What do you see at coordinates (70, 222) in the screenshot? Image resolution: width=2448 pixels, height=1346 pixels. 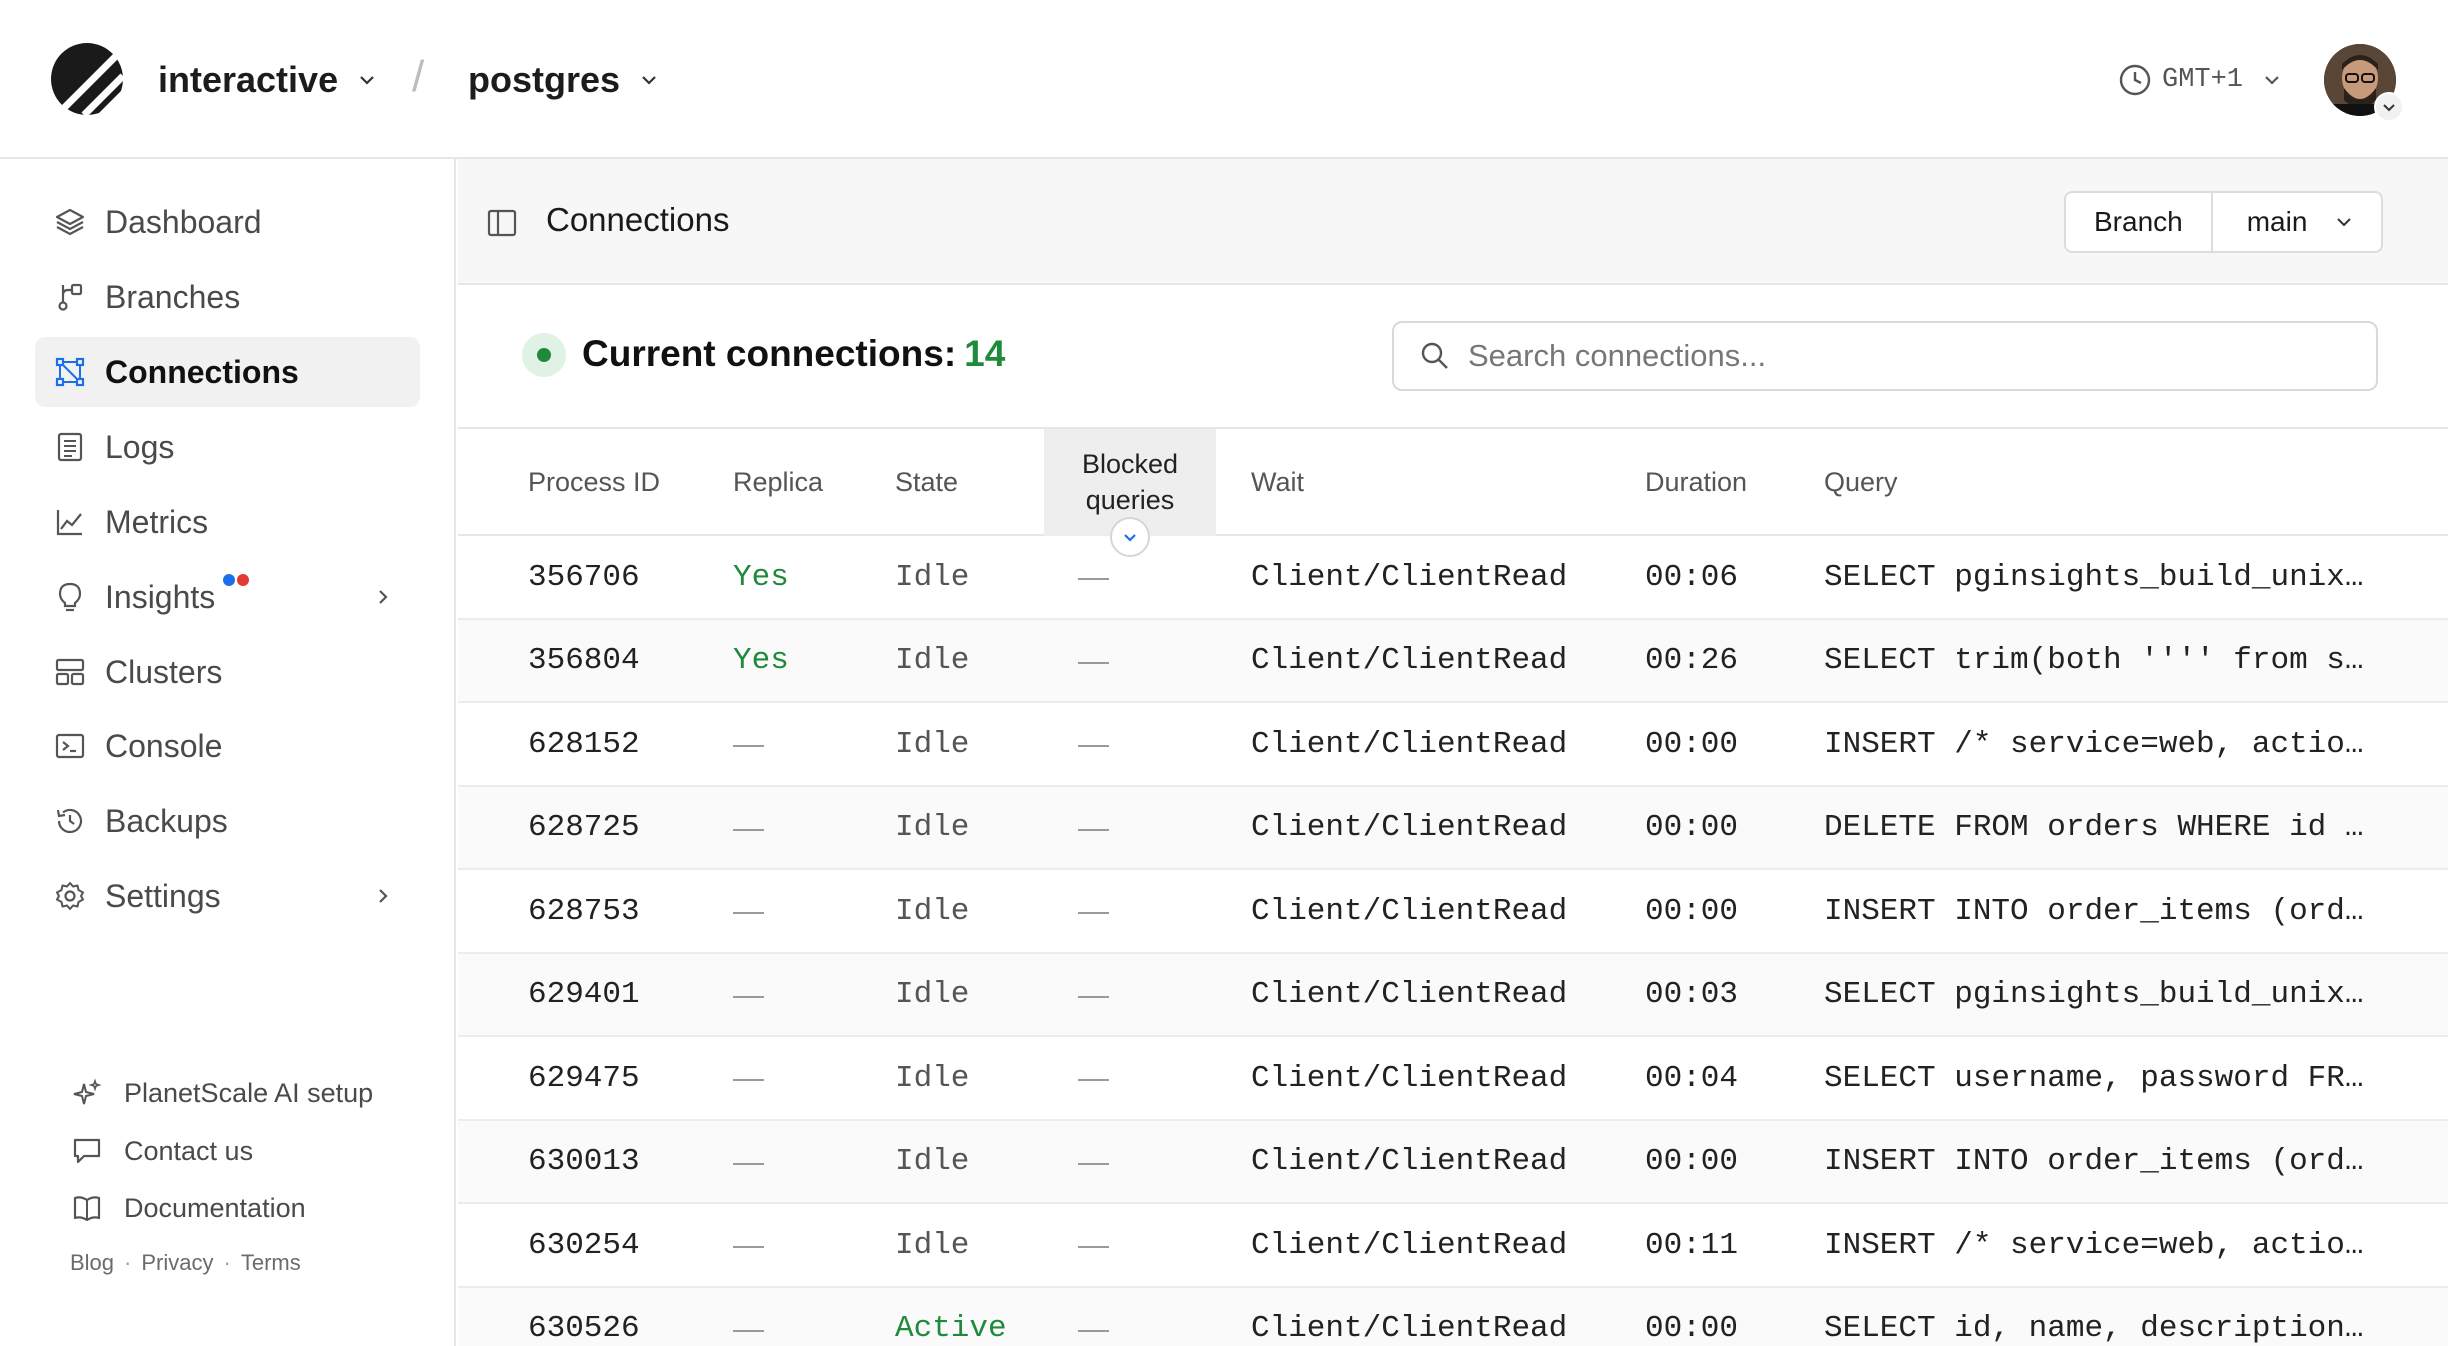 I see `layers-icon` at bounding box center [70, 222].